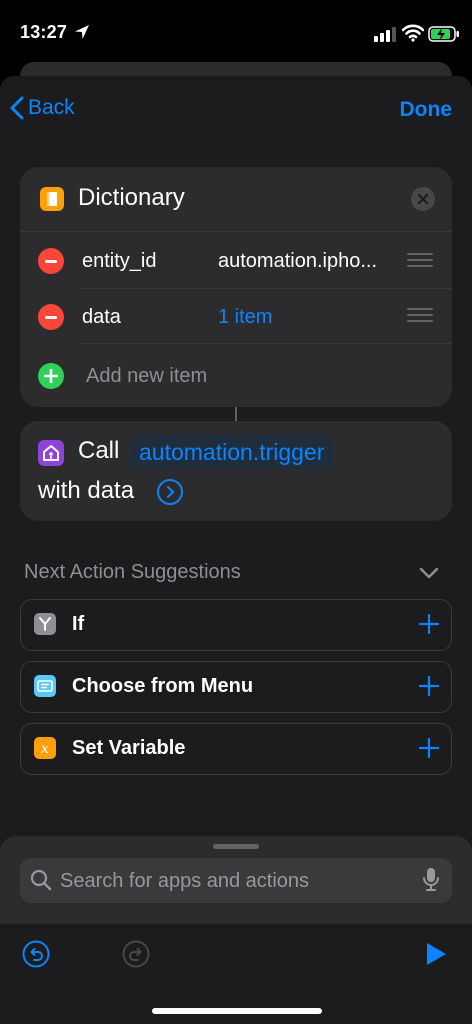 The height and width of the screenshot is (1024, 472). I want to click on search-placeholder: Search for apps and actions, so click(185, 881).